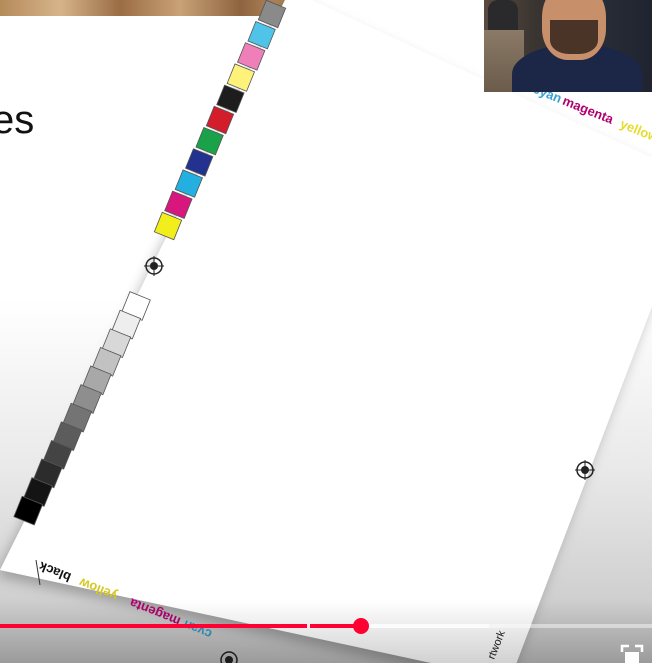 The height and width of the screenshot is (663, 652). What do you see at coordinates (360, 626) in the screenshot?
I see `video-scrubber-handle` at bounding box center [360, 626].